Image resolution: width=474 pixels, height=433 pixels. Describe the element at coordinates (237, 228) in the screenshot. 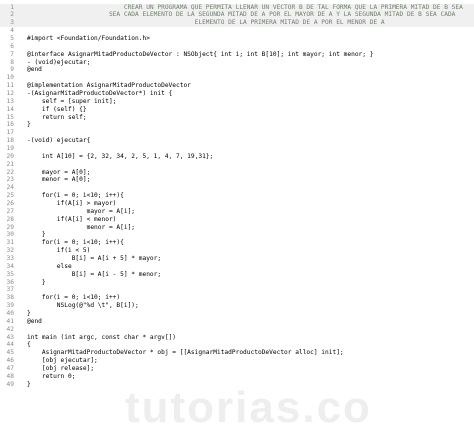

I see `code-line: 29 menor = A[i];` at that location.